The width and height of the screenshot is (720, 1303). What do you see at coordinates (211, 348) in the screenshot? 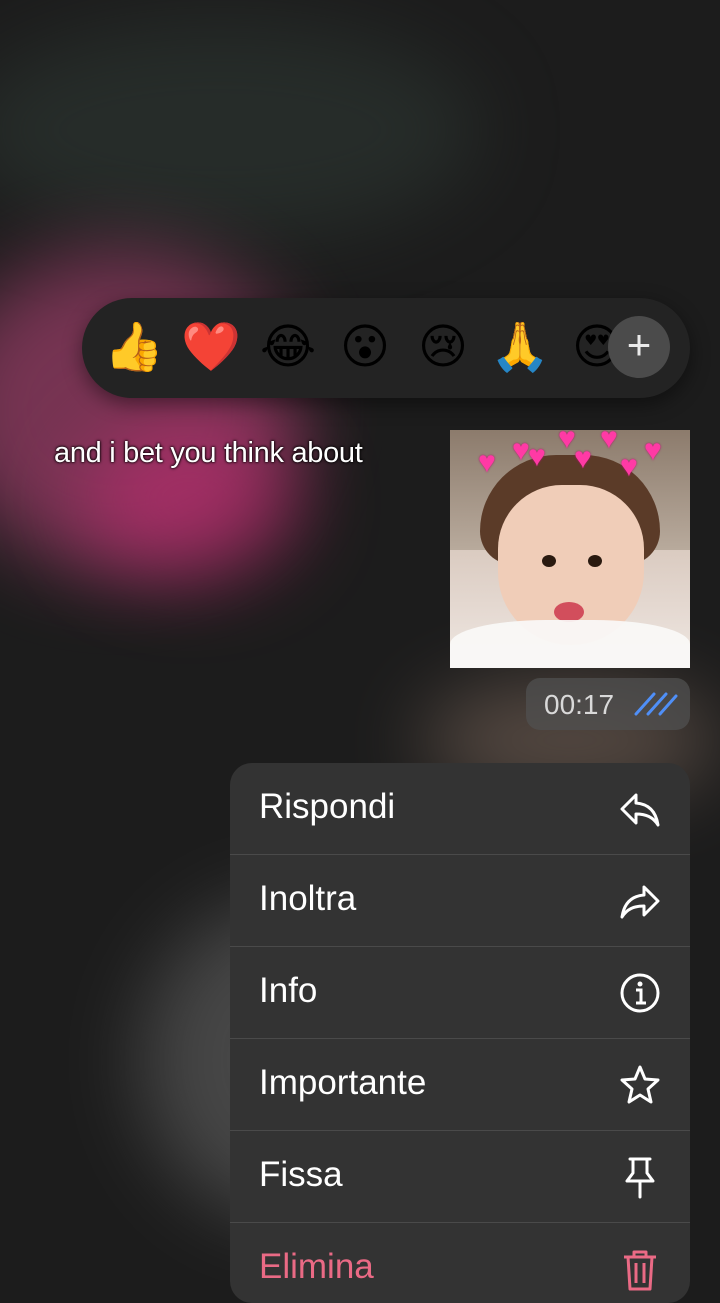
I see `reaction-heart: ❤️` at bounding box center [211, 348].